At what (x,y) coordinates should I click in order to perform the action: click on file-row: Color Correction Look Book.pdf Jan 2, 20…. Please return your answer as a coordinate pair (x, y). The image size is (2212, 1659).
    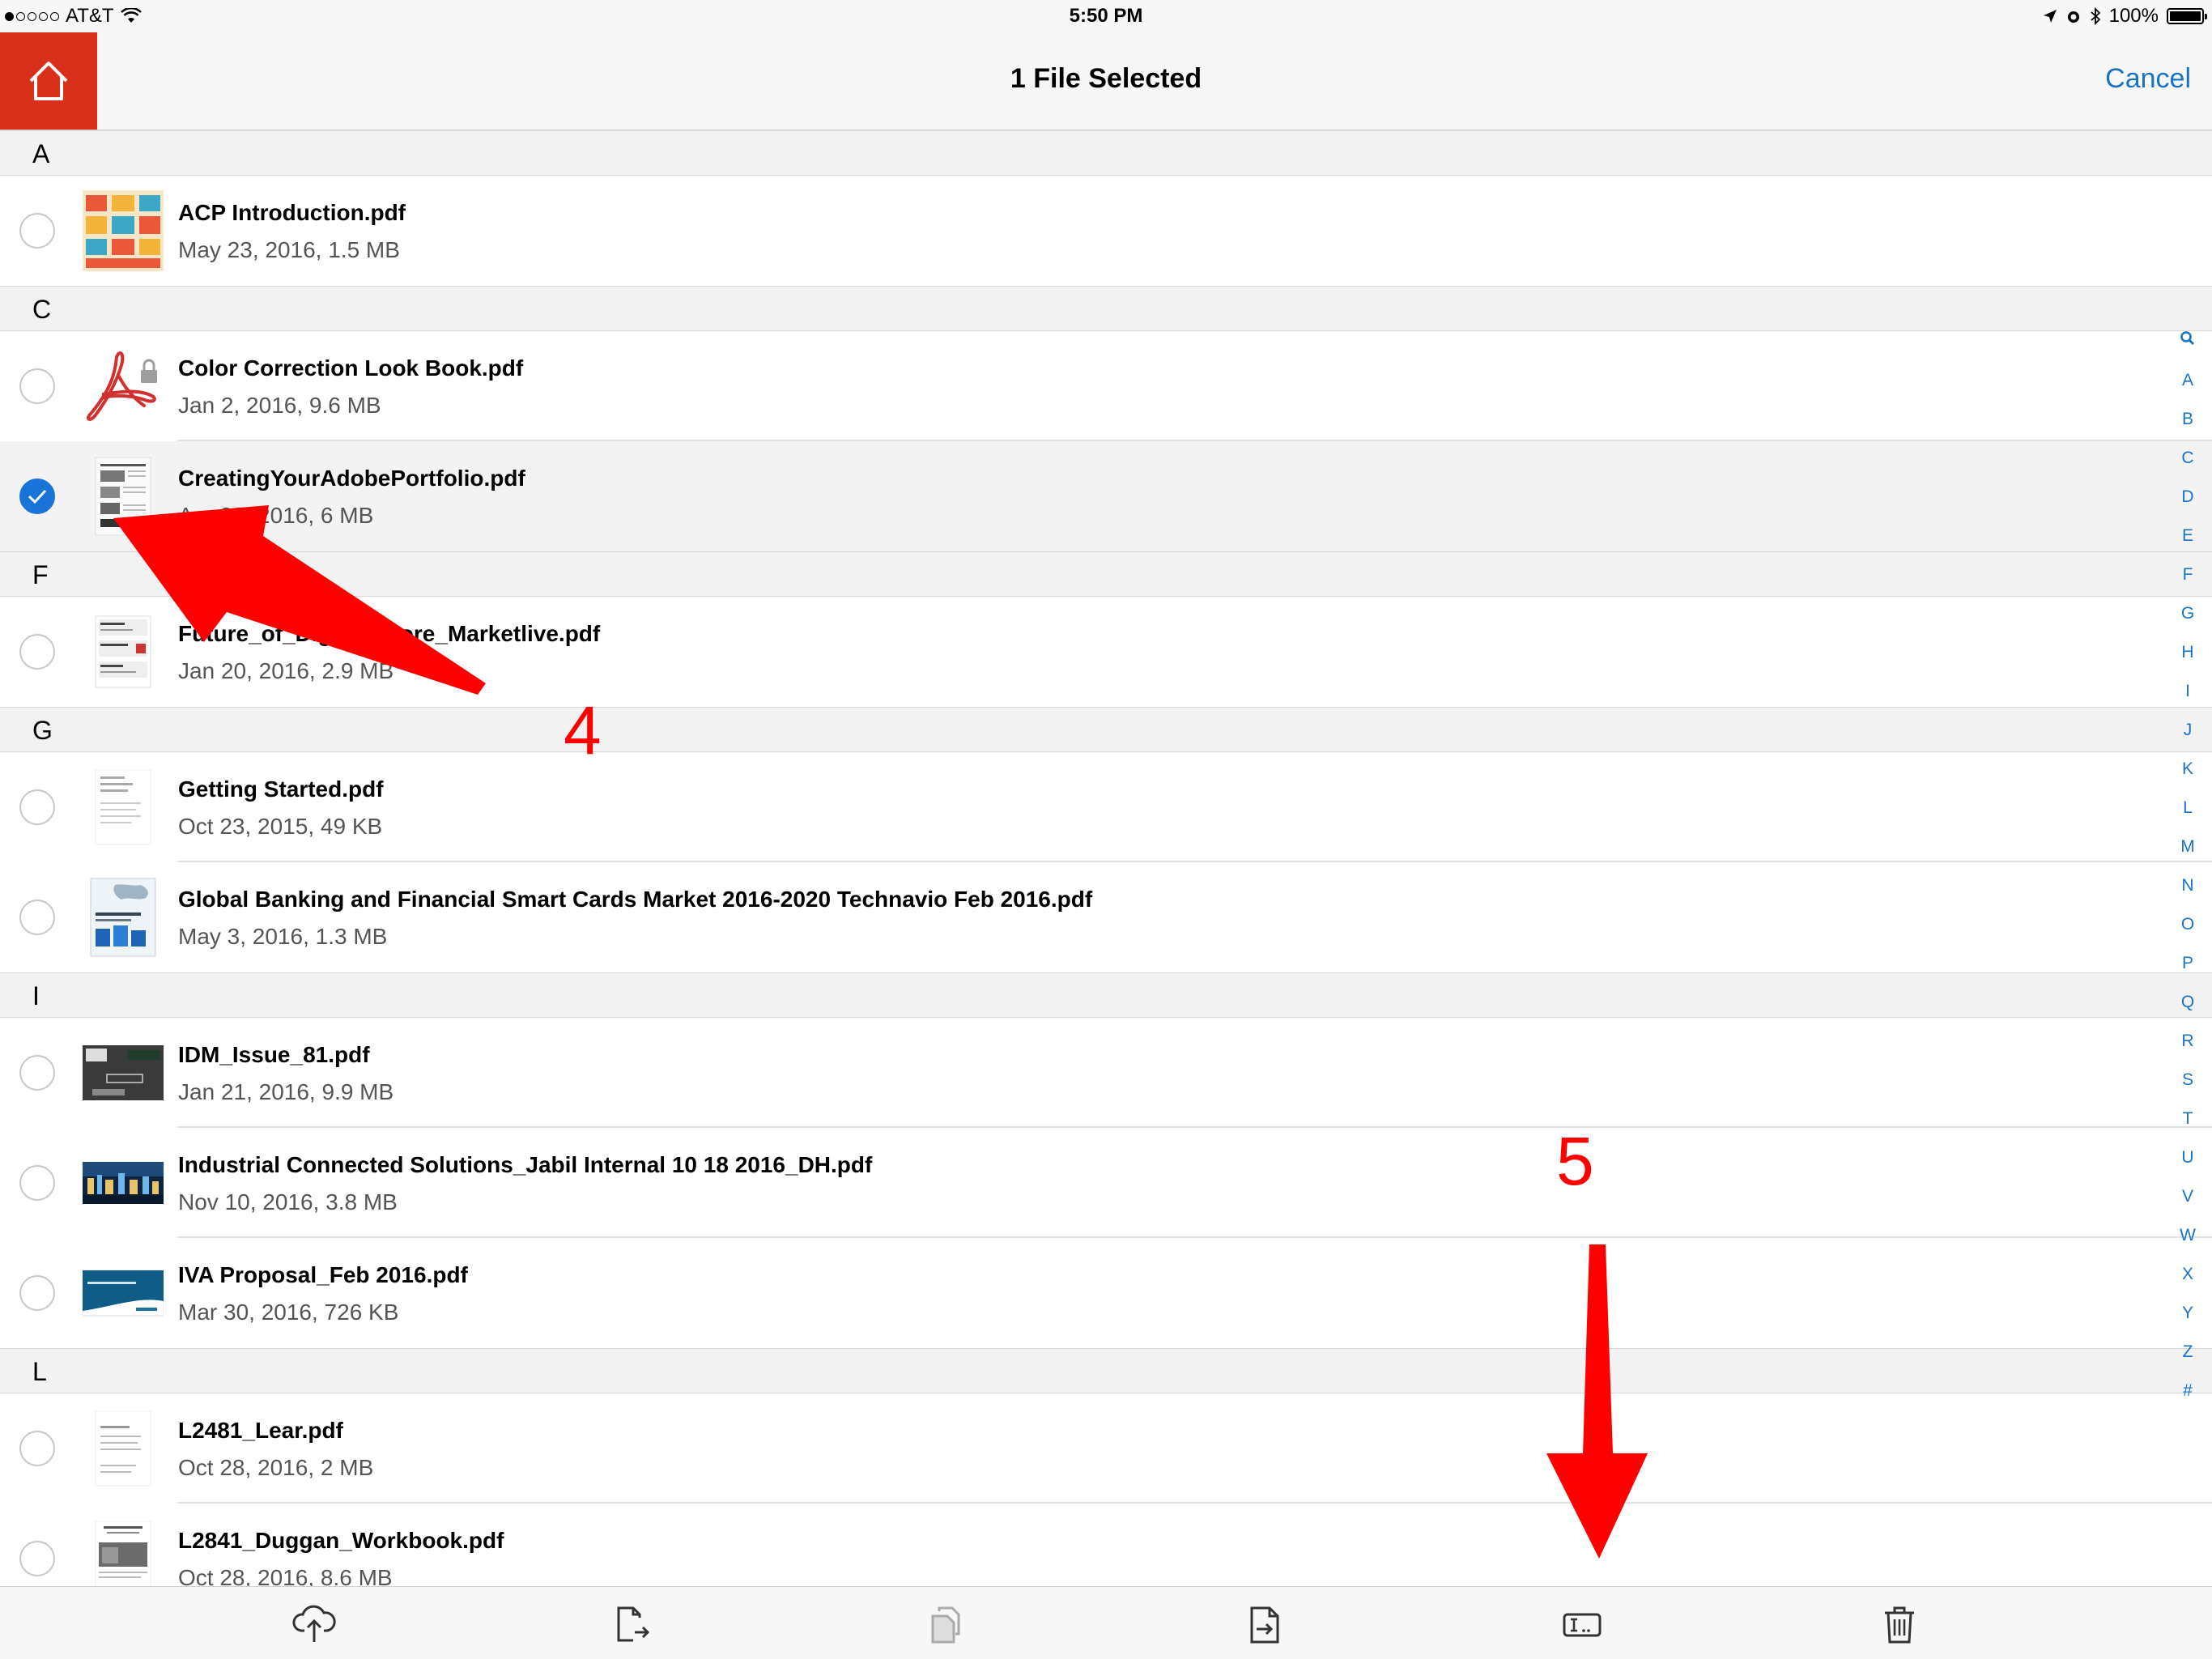
    Looking at the image, I should click on (1106, 386).